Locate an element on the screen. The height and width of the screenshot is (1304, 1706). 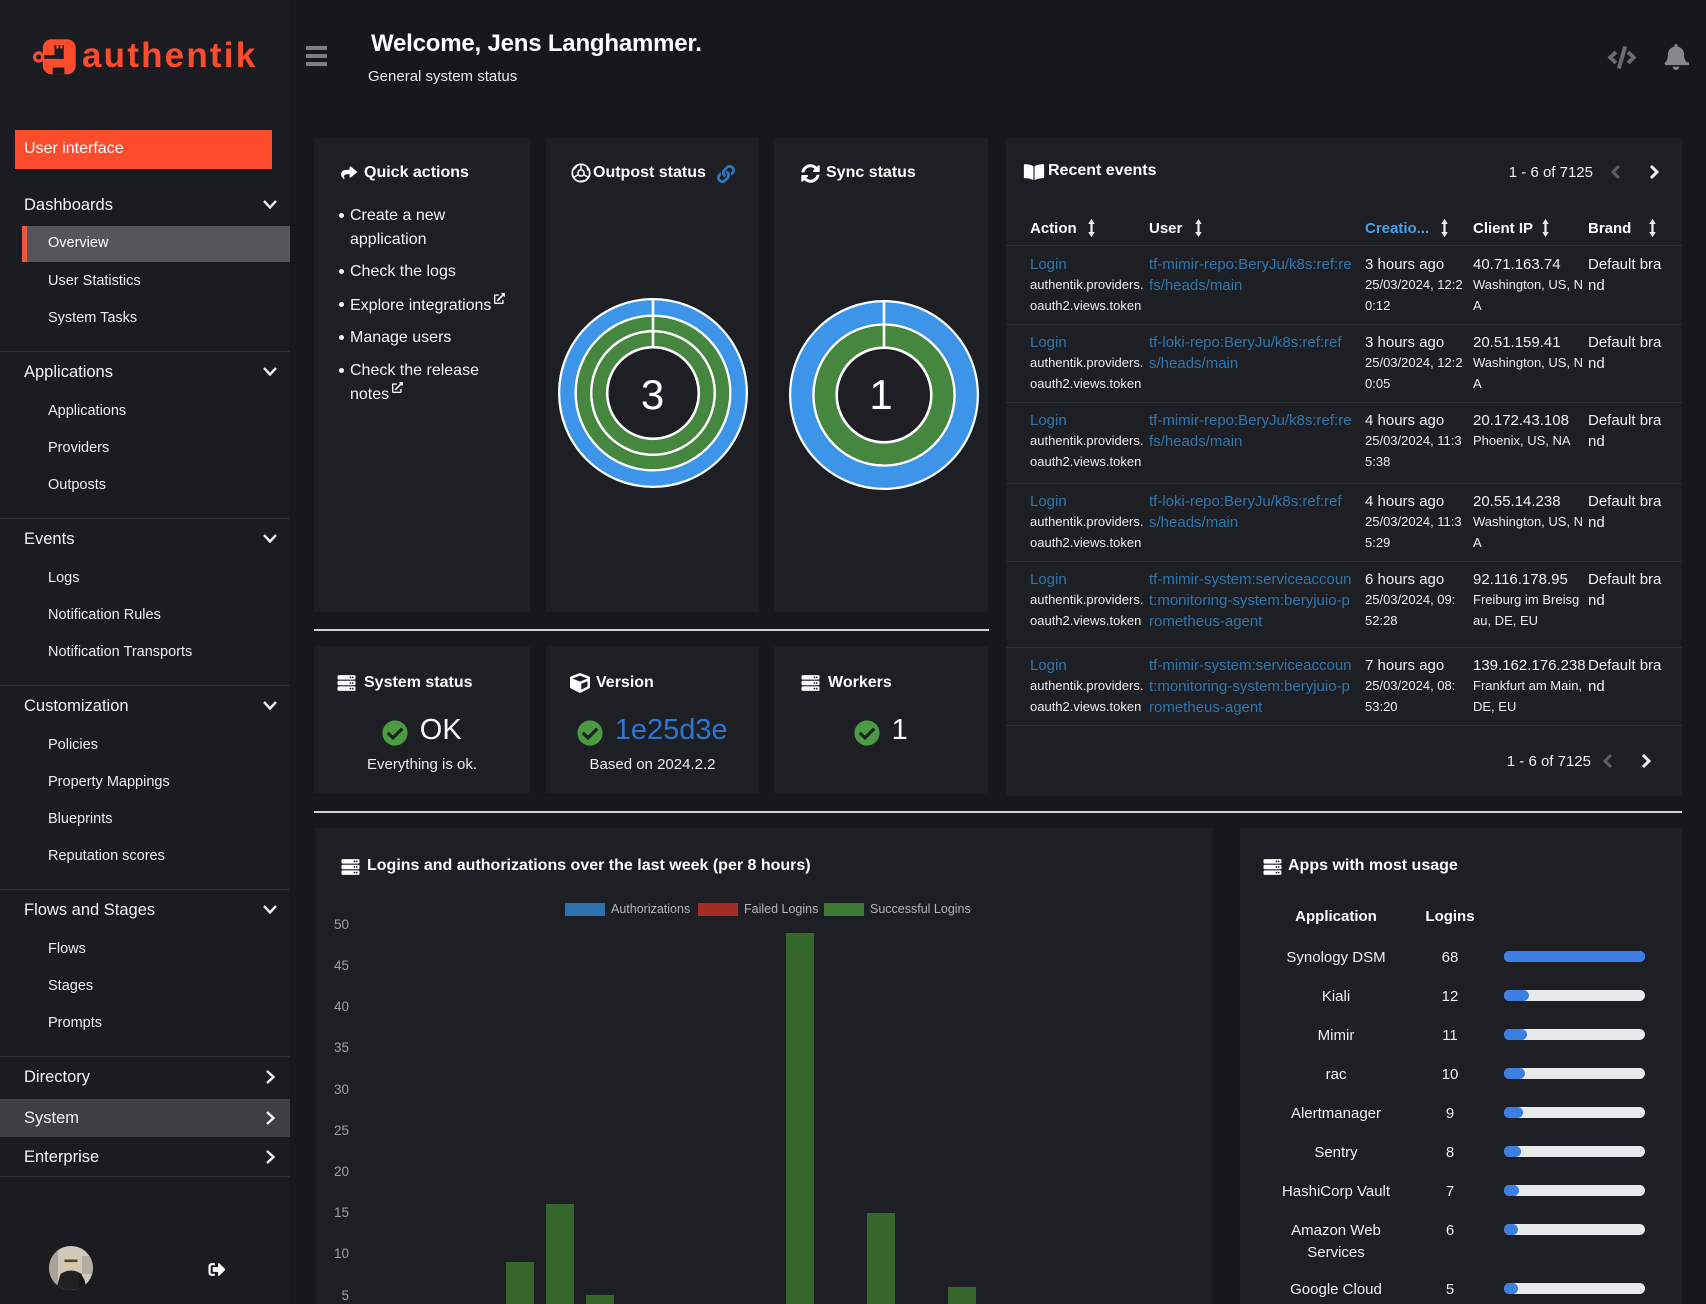
svg-text: authentik is located at coordinates (169, 55).